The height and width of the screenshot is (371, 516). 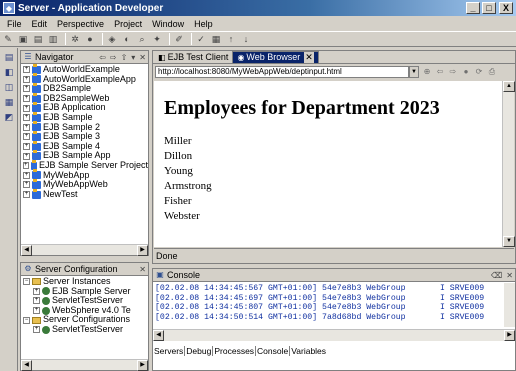 I want to click on server-item: + ServletTestServer, so click(x=85, y=329).